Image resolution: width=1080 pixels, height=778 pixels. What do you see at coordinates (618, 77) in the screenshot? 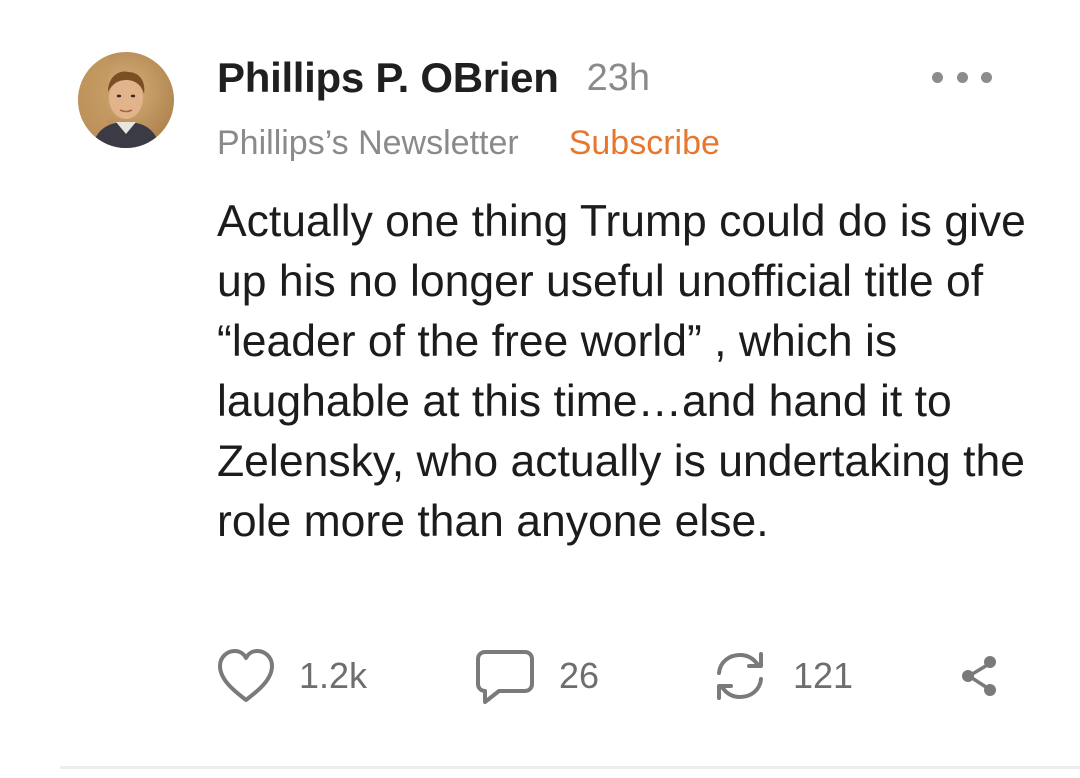
I see `timestamp: 23h` at bounding box center [618, 77].